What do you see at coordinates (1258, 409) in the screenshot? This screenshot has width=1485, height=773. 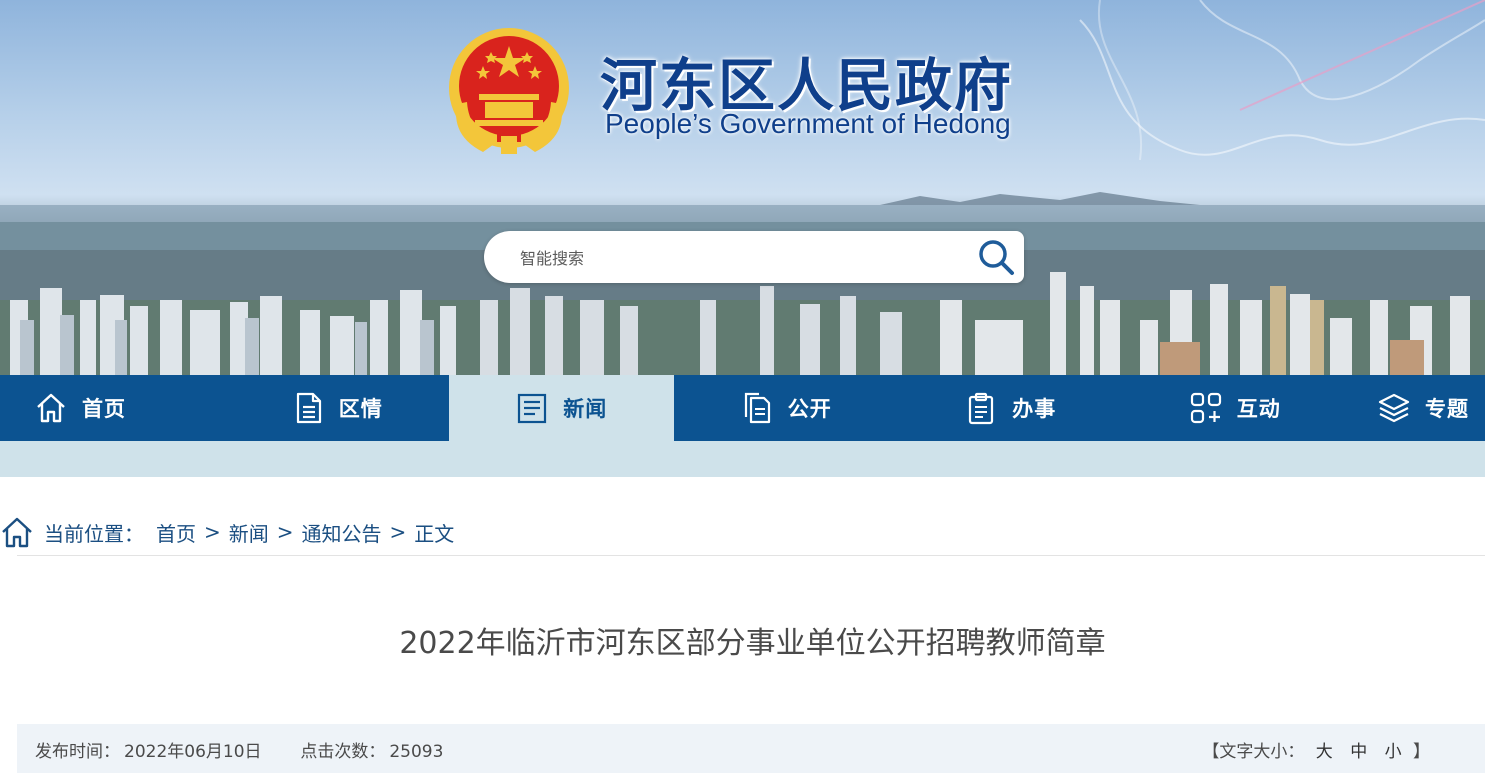 I see `nav-label: 互动` at bounding box center [1258, 409].